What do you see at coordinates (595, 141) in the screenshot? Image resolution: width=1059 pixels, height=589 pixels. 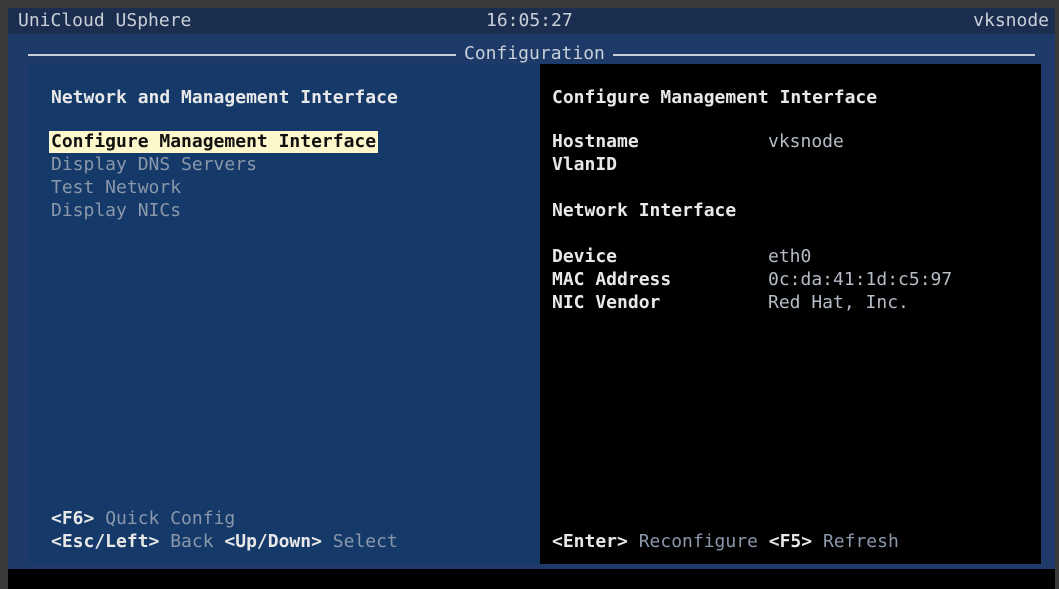 I see `hostname-field-label: Hostname` at bounding box center [595, 141].